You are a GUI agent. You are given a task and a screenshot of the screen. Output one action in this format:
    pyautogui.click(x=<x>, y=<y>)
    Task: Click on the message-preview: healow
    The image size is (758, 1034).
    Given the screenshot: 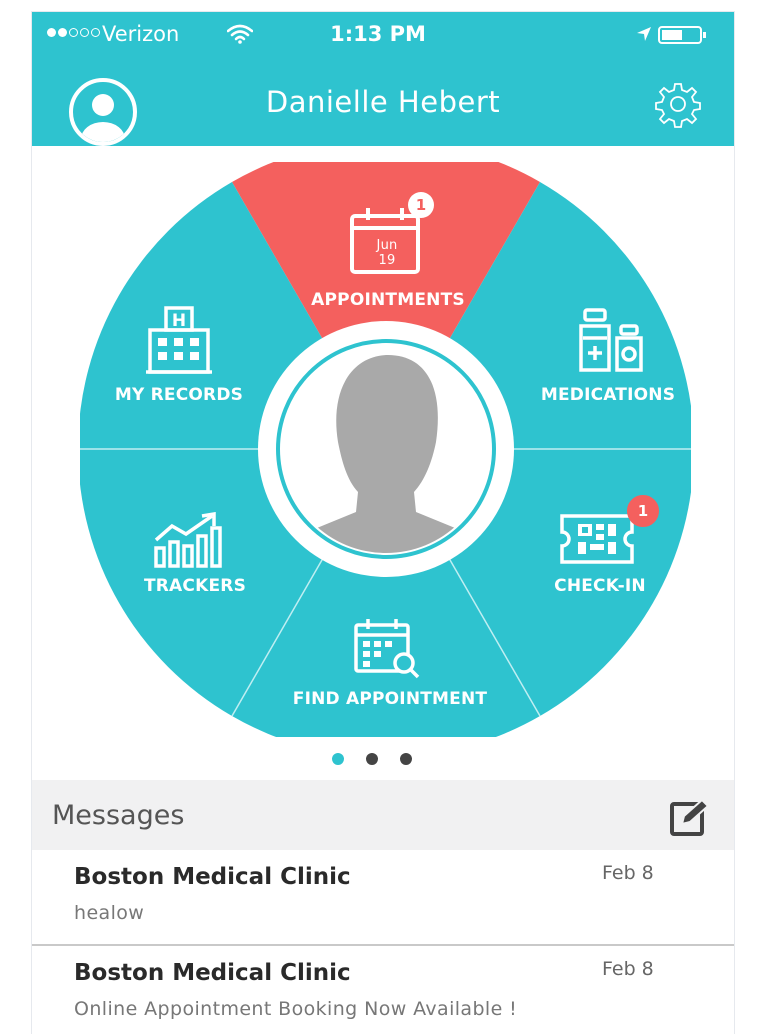 What is the action you would take?
    pyautogui.click(x=109, y=913)
    